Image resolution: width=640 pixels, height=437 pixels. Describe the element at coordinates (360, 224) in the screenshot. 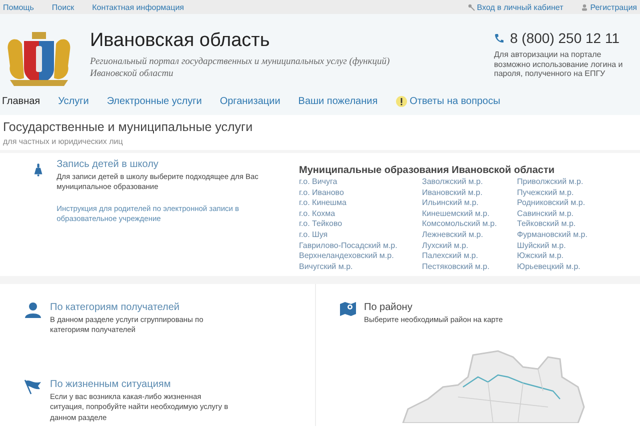

I see `municipality-link: г.о. Тейково` at that location.